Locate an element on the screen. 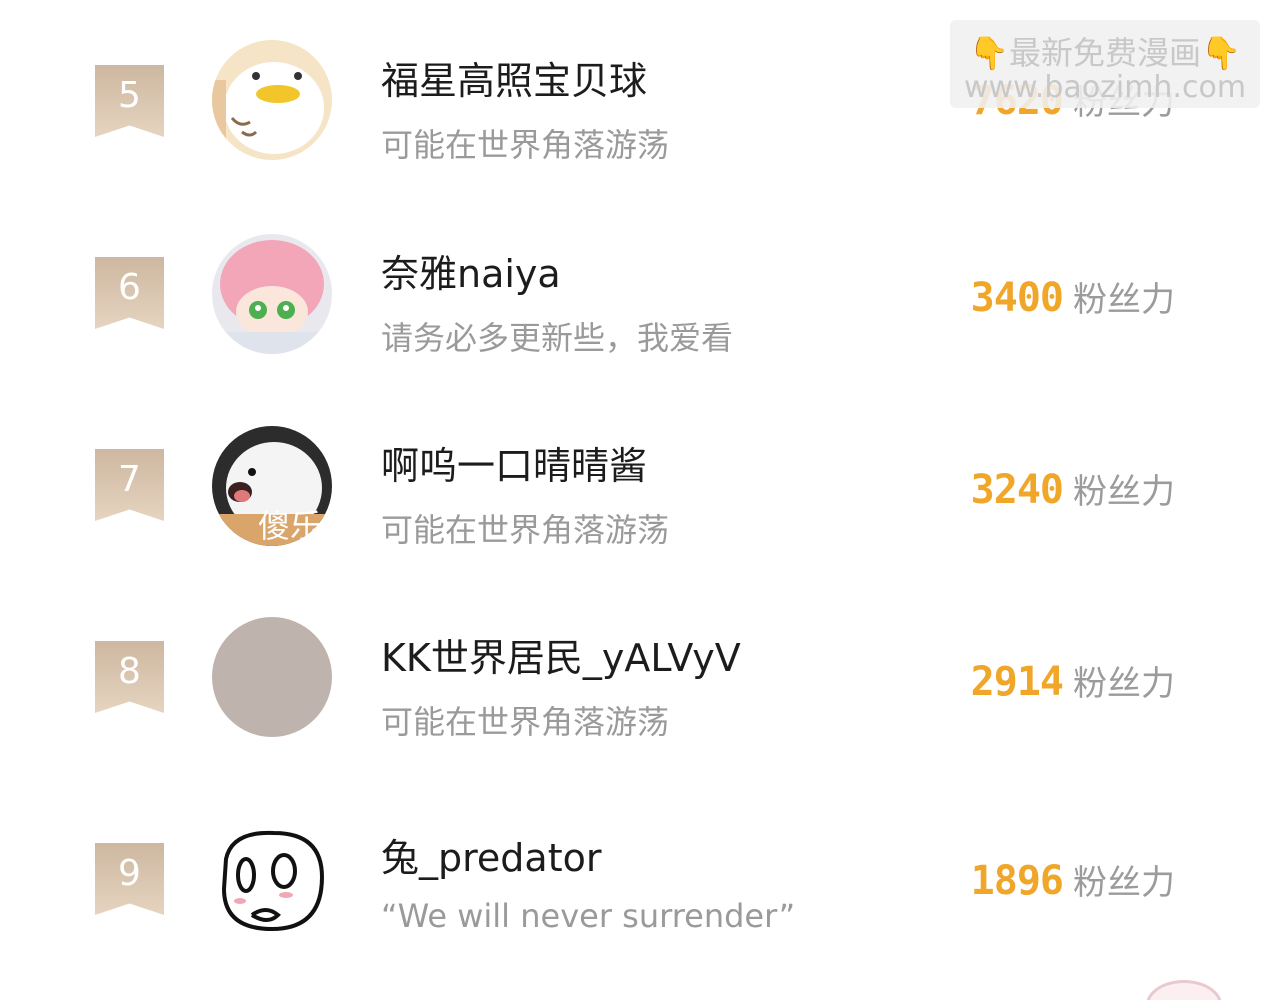 Image resolution: width=1280 pixels, height=1000 pixels. fan-power: 1896 粉丝力 is located at coordinates (1073, 879).